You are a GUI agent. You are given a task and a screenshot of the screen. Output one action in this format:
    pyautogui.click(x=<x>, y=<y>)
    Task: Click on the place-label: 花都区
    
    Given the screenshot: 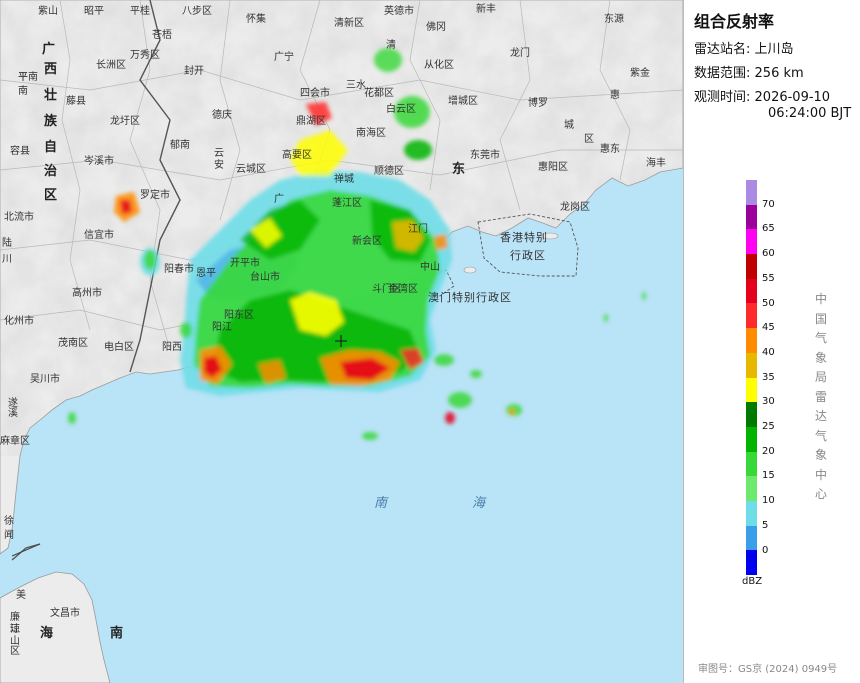 What is the action you would take?
    pyautogui.click(x=379, y=93)
    